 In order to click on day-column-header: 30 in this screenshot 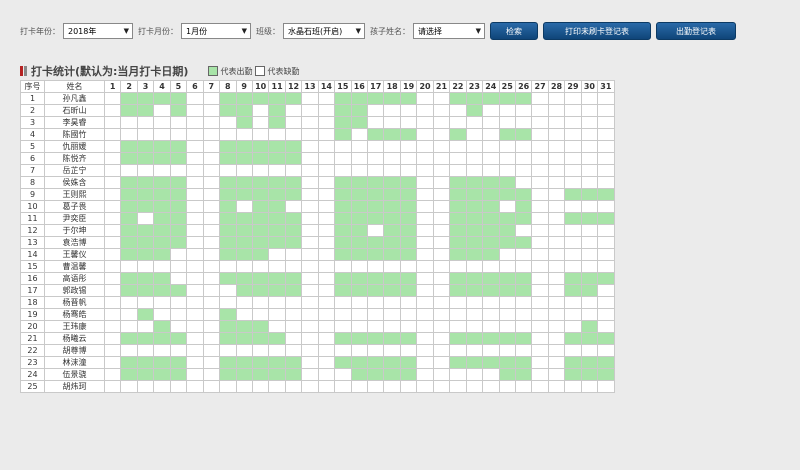, I will do `click(589, 86)`.